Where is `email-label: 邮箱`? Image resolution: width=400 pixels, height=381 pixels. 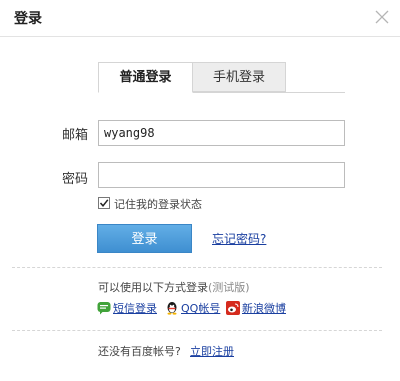 email-label: 邮箱 is located at coordinates (74, 135).